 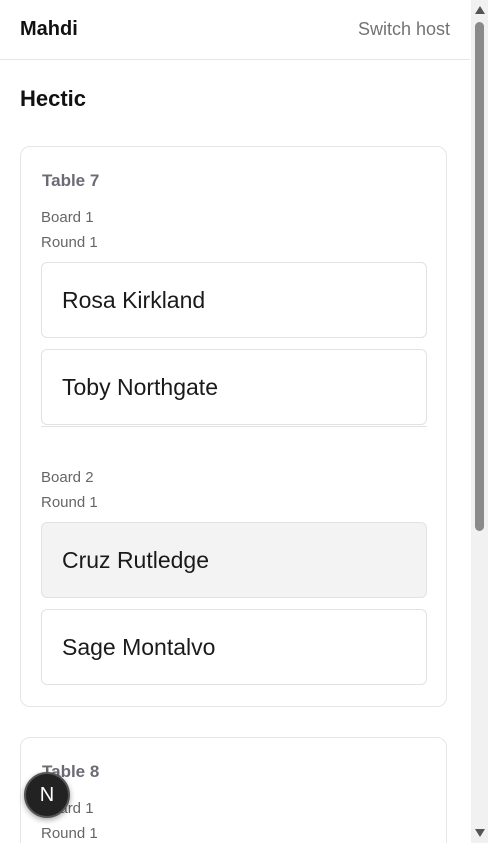 I want to click on switch-host-link: Switch host, so click(x=404, y=29).